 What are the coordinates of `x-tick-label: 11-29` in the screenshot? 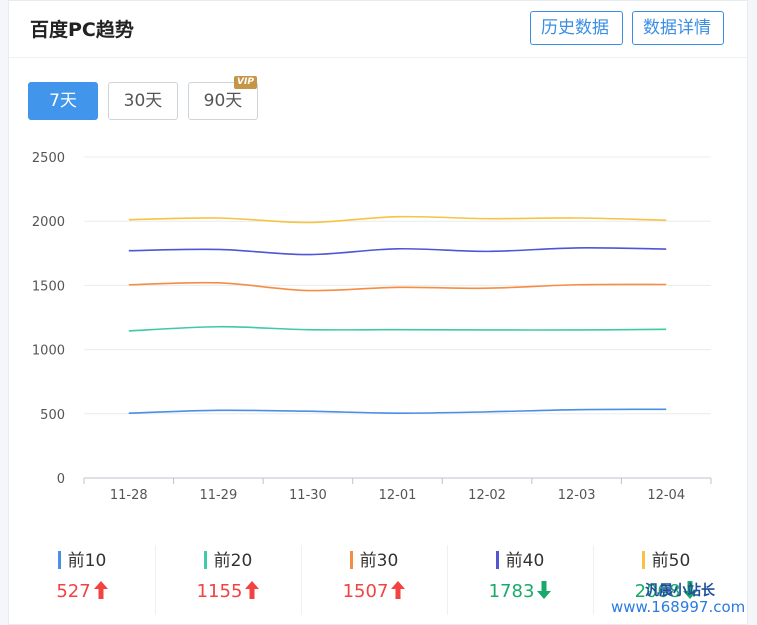 It's located at (218, 495).